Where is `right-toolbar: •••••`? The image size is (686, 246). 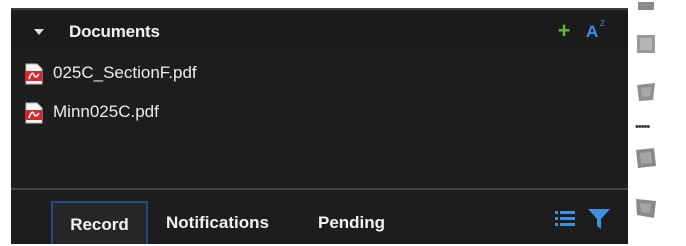
right-toolbar: ••••• is located at coordinates (657, 122).